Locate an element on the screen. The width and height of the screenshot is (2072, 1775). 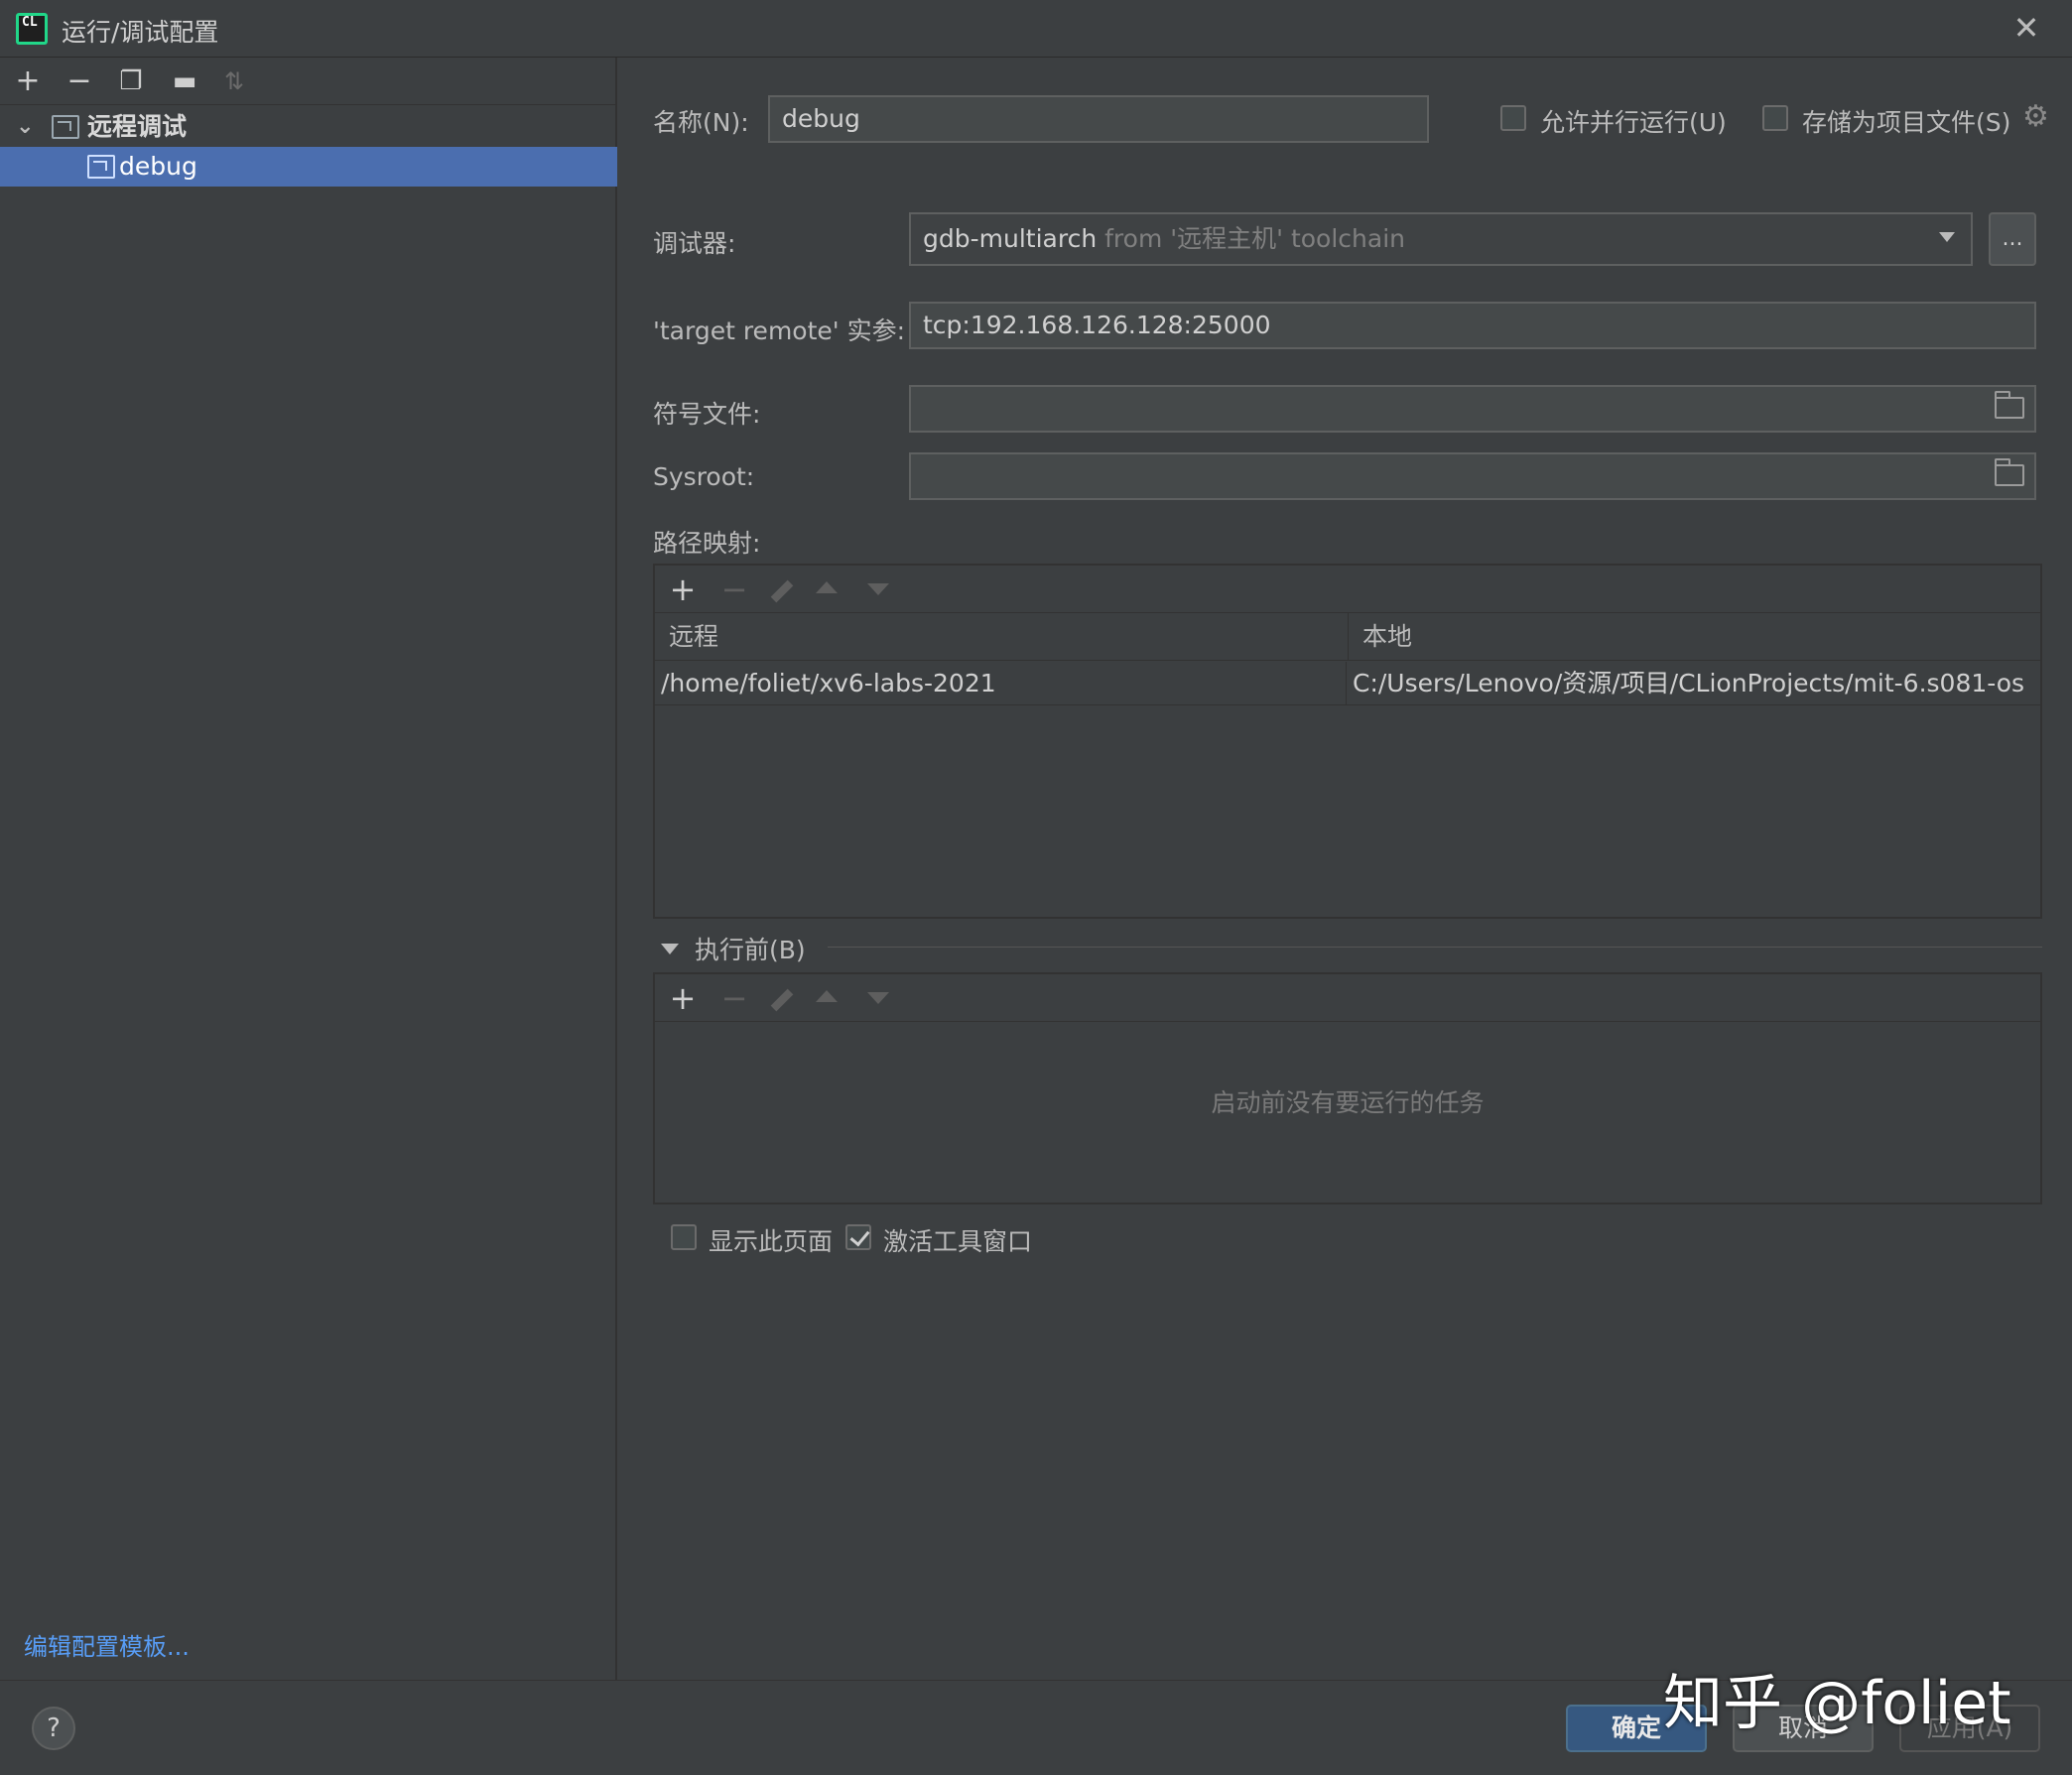
sysroot-label: Sysroot: is located at coordinates (704, 476).